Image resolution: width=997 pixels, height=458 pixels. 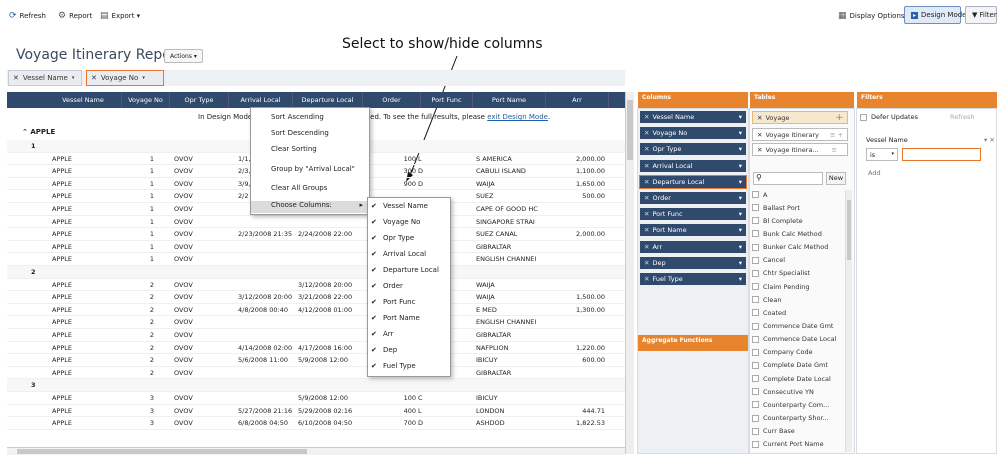 What do you see at coordinates (300, 133) in the screenshot?
I see `menu-sort-descending: Sort Descending` at bounding box center [300, 133].